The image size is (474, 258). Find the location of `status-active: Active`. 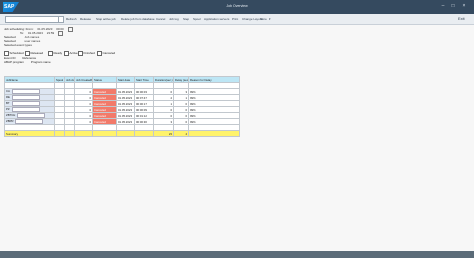

status-active: Active is located at coordinates (71, 53).